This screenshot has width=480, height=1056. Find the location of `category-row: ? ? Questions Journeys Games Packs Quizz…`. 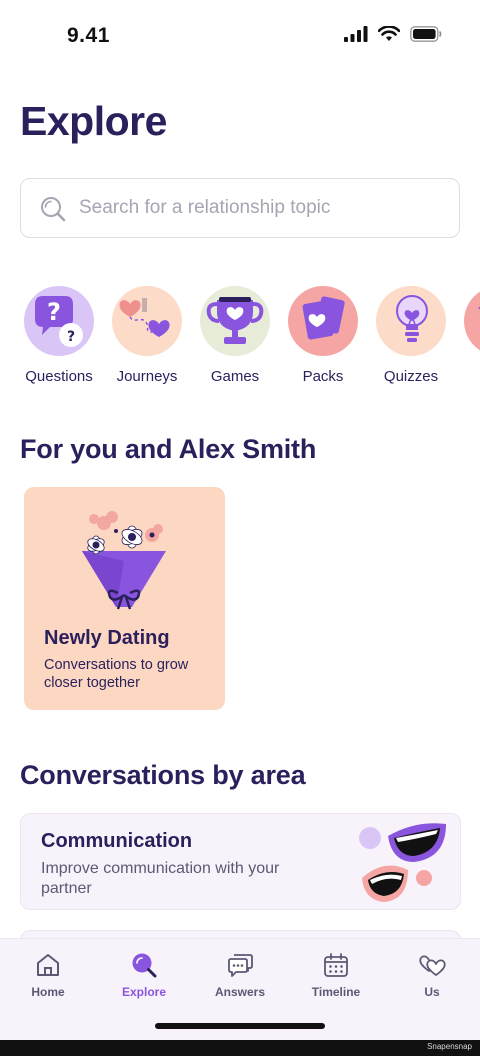

category-row: ? ? Questions Journeys Games Packs Quizz… is located at coordinates (240, 341).